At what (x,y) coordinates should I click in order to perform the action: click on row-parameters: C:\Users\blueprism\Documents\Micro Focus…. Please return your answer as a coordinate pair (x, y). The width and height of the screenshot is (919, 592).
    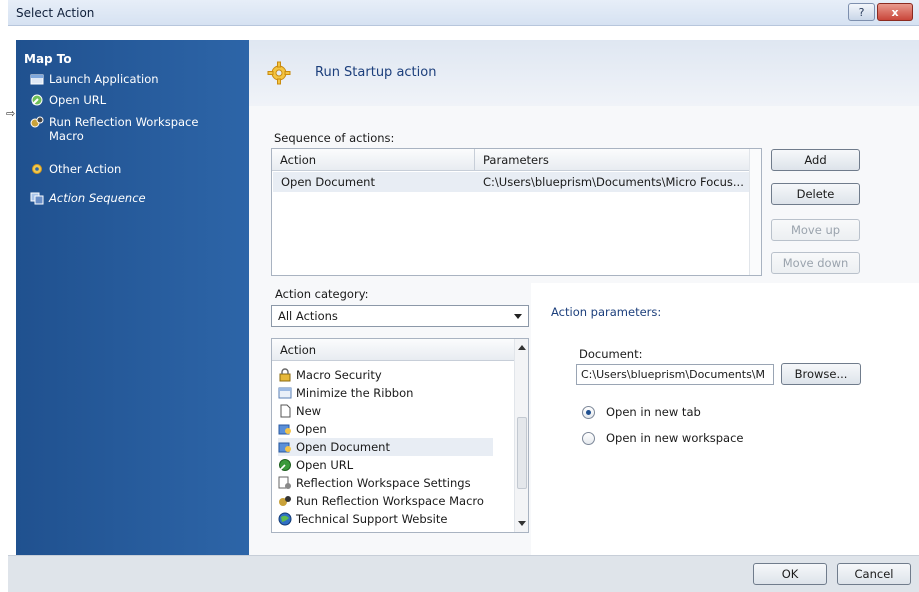
    Looking at the image, I should click on (613, 182).